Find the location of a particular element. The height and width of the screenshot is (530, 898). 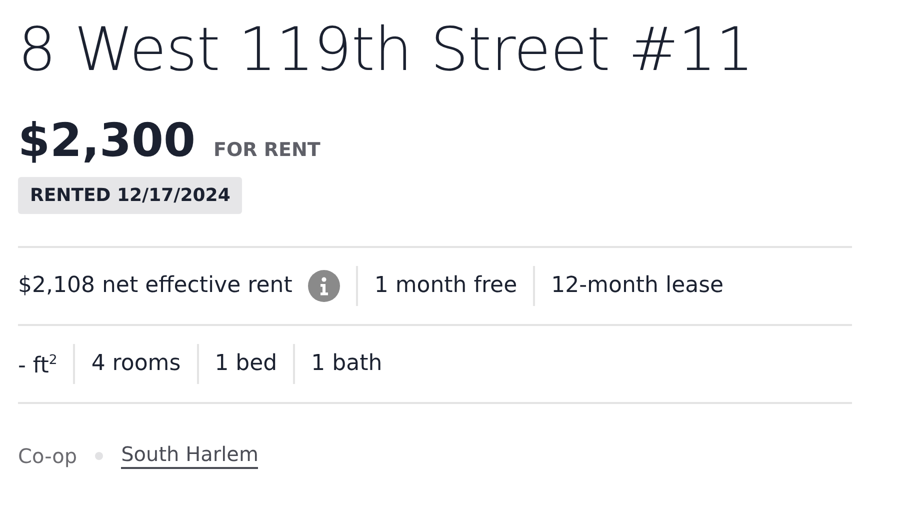

unit-detail: 1 bath is located at coordinates (346, 364).